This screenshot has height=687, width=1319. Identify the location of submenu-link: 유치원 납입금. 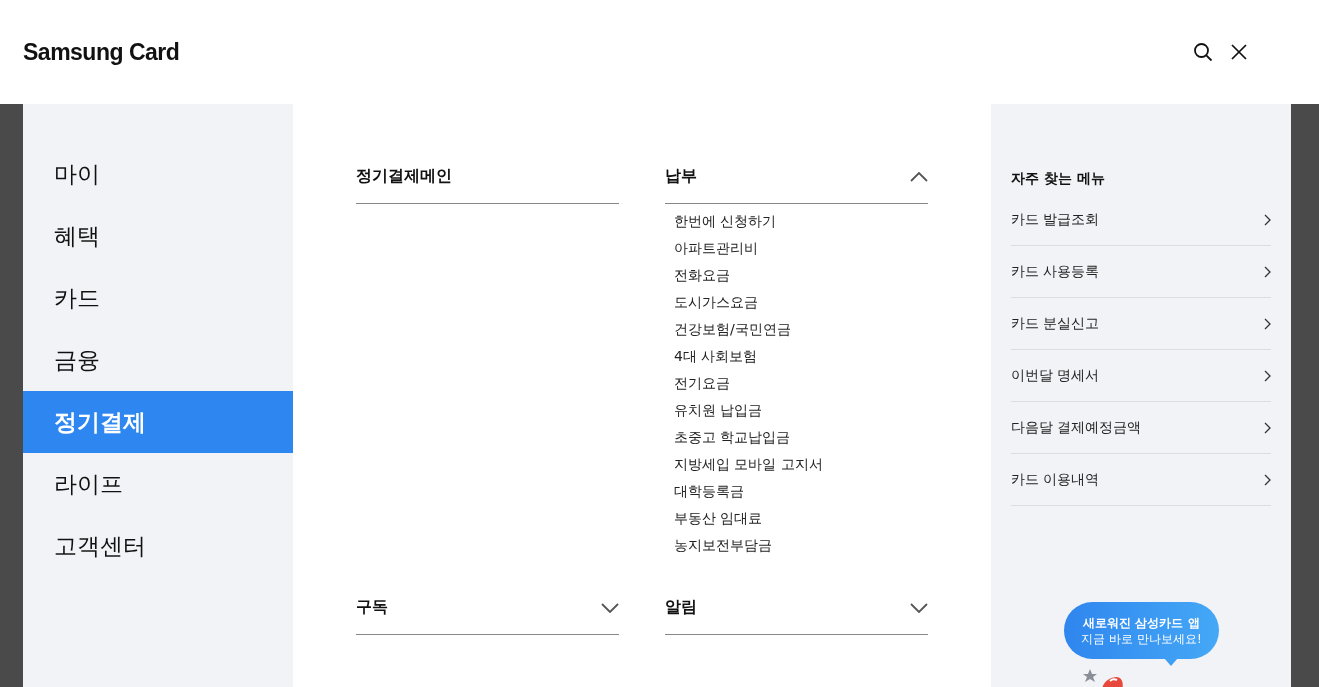
(801, 410).